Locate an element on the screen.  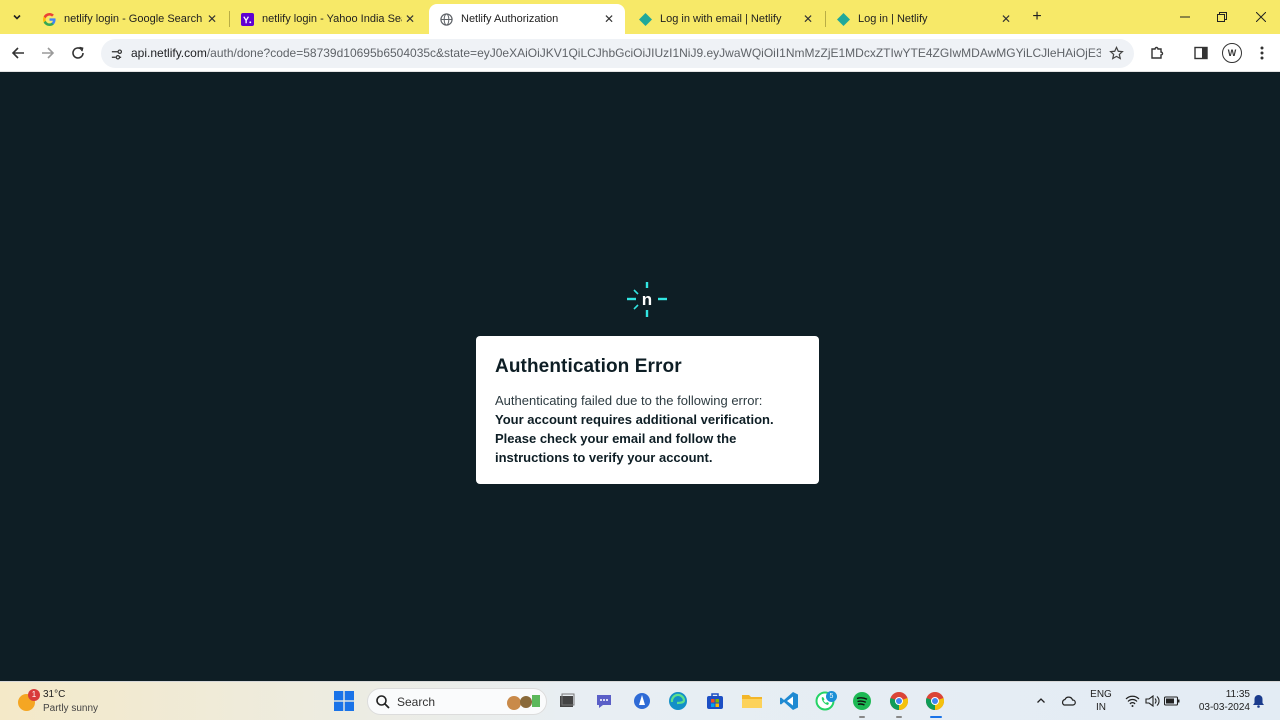
forward-button is located at coordinates (48, 53).